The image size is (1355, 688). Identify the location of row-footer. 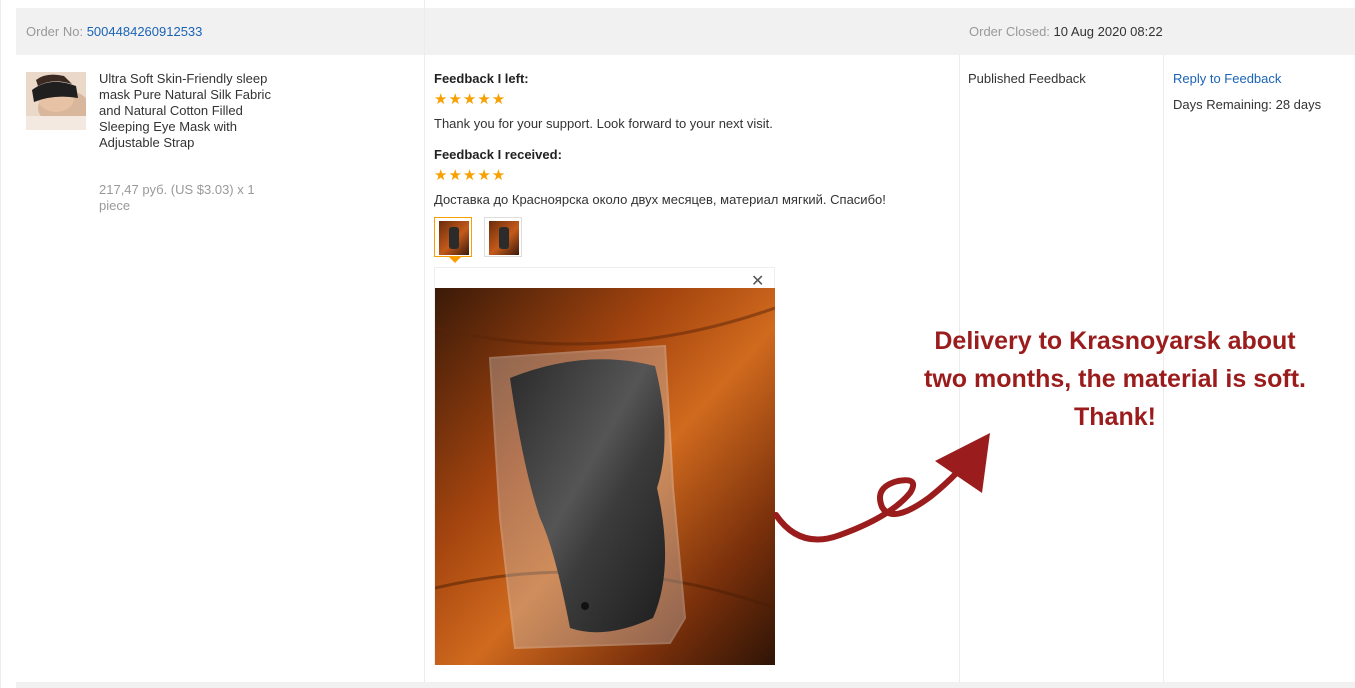
(685, 685).